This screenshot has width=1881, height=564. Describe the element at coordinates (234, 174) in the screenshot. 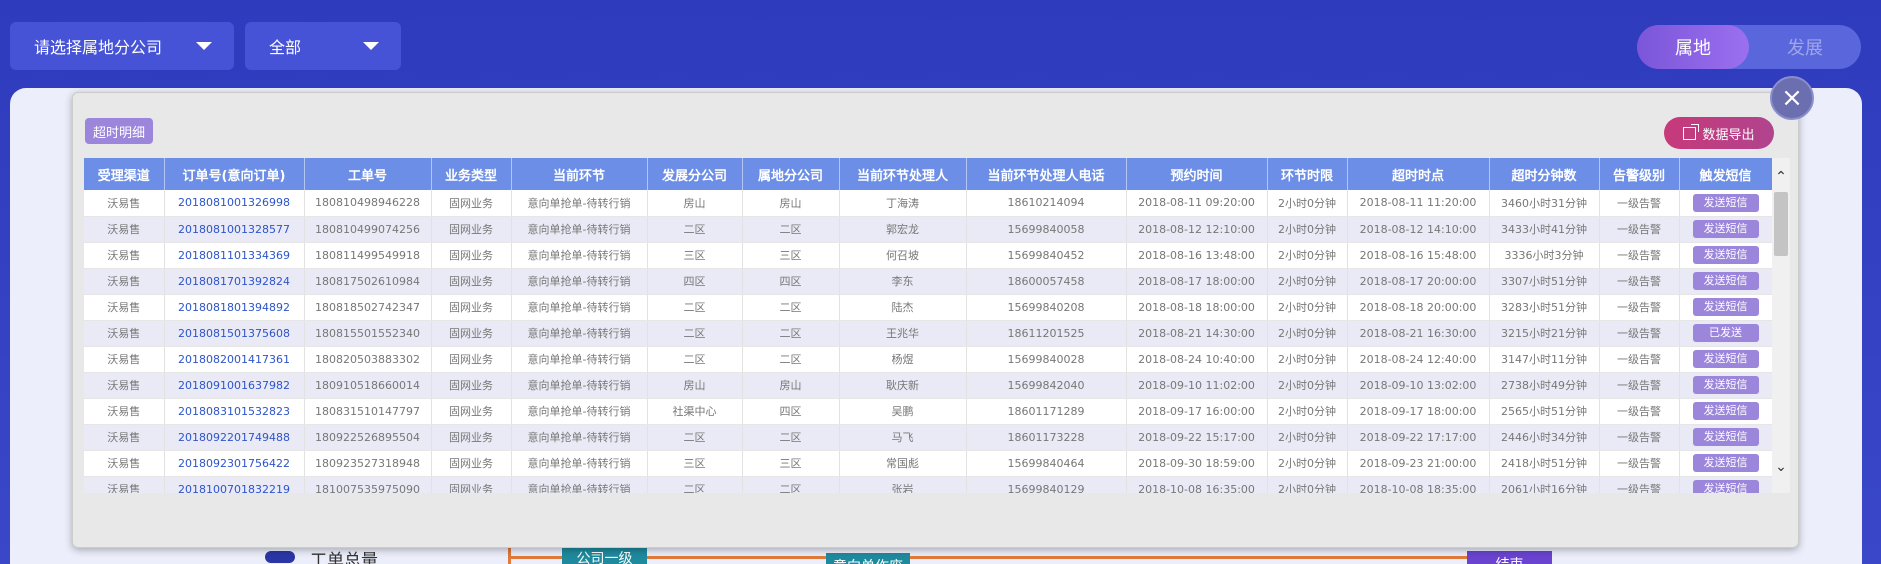

I see `column-header: 订单号(意向订单)` at that location.